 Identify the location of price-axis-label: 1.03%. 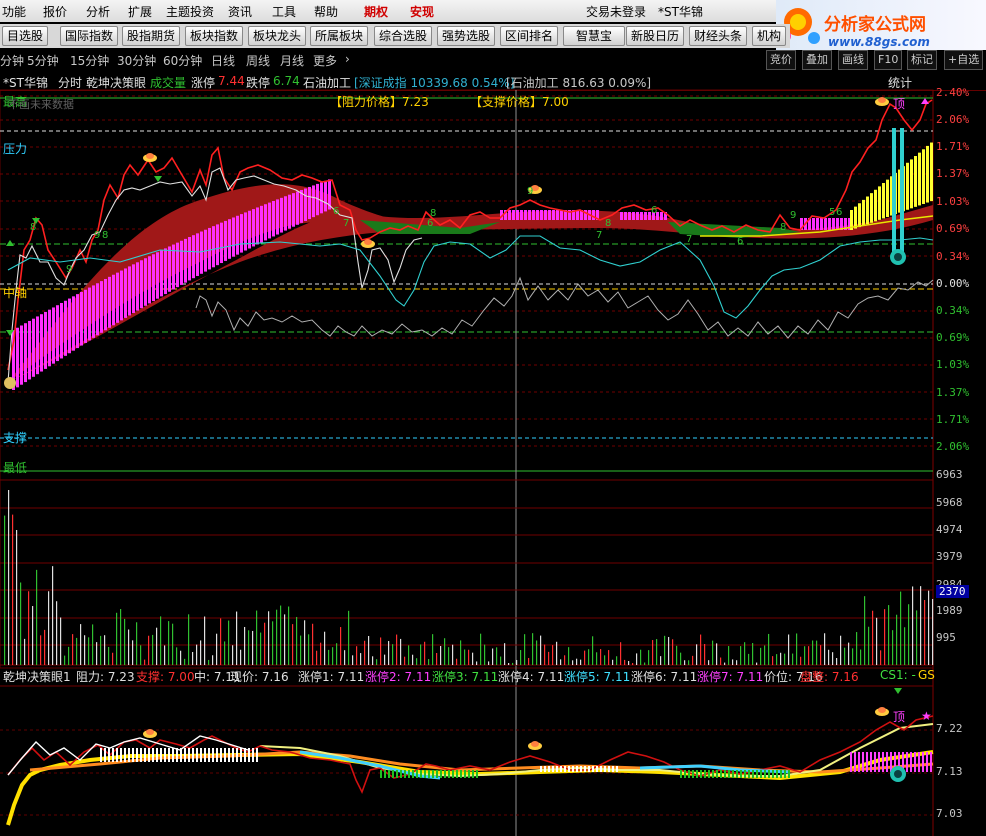
(953, 201).